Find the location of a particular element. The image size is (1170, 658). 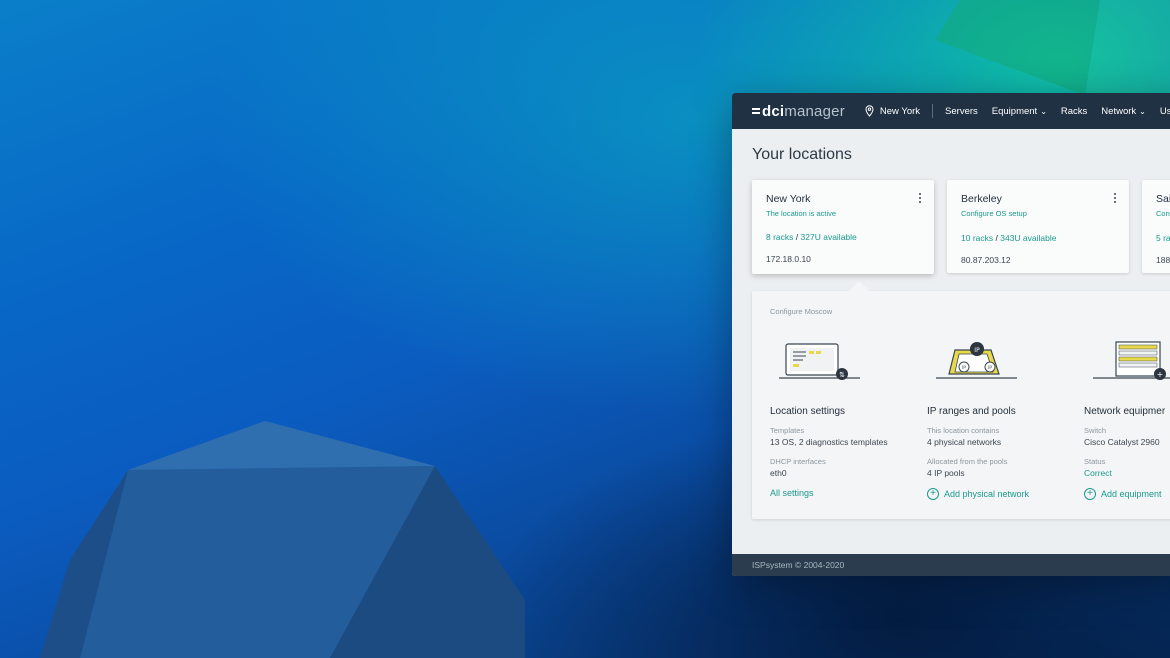

location-status: Con is located at coordinates (1163, 213).